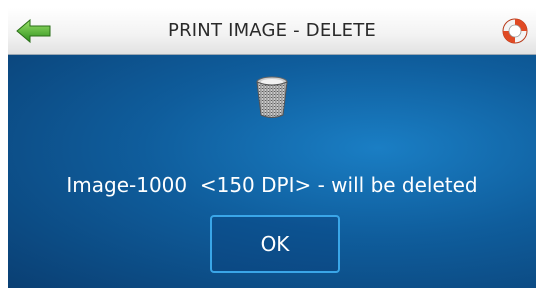  I want to click on back-button, so click(34, 31).